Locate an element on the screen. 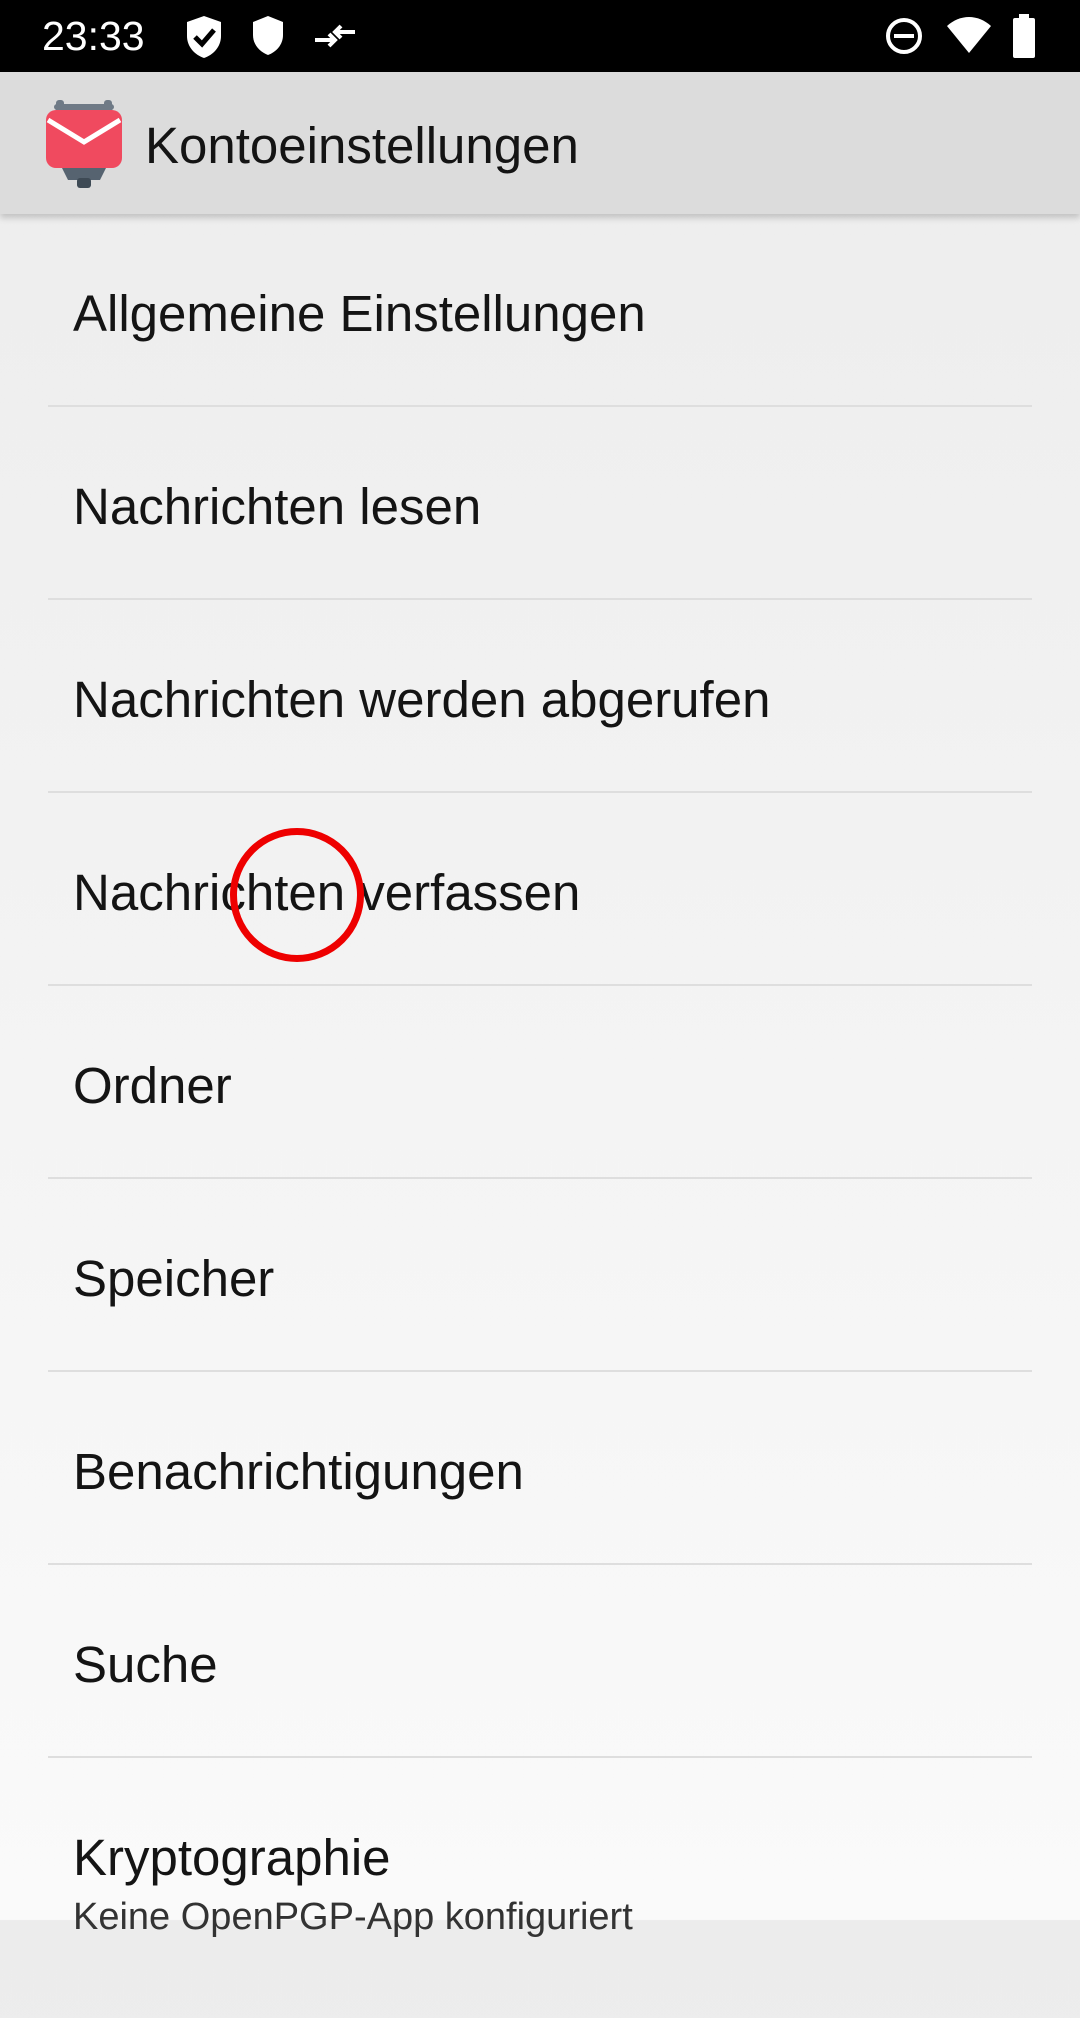  status-bar: 23:33 is located at coordinates (540, 36).